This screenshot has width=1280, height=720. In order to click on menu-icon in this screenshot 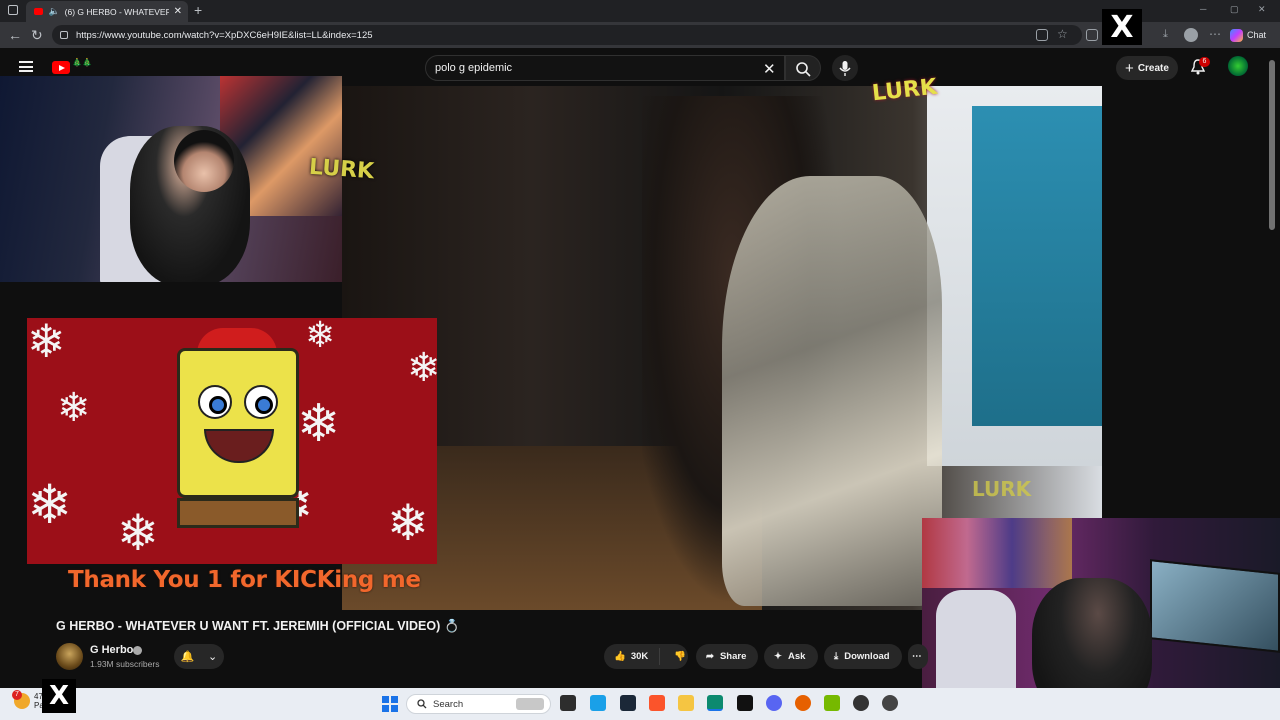, I will do `click(26, 66)`.